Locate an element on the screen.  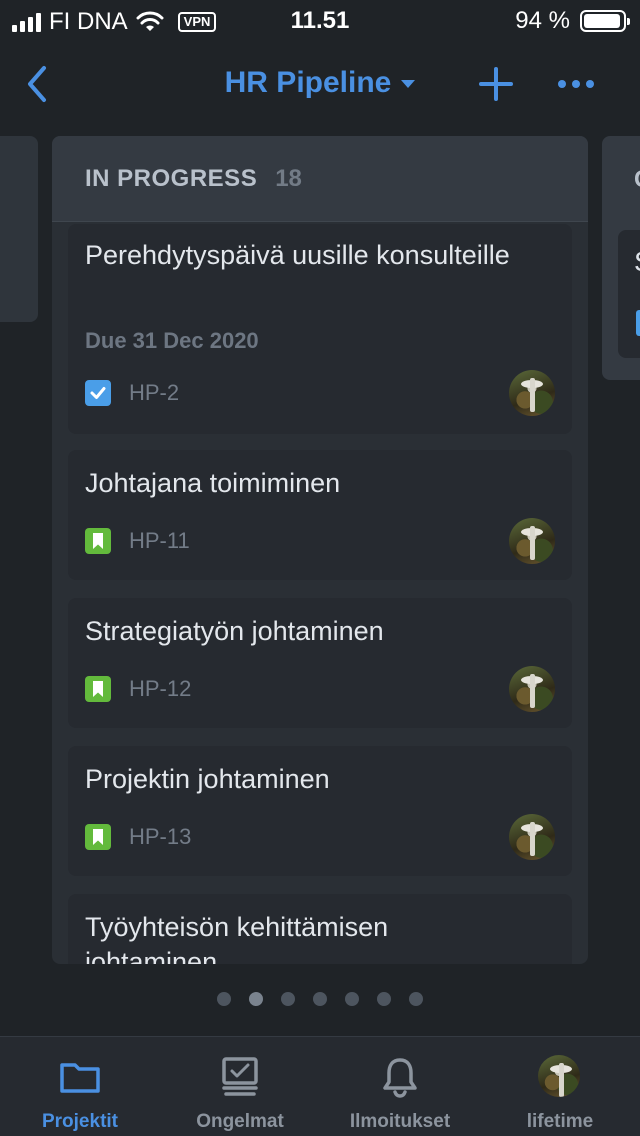
status-bar: FI DNA VPN 11.51 94 % is located at coordinates (320, 21).